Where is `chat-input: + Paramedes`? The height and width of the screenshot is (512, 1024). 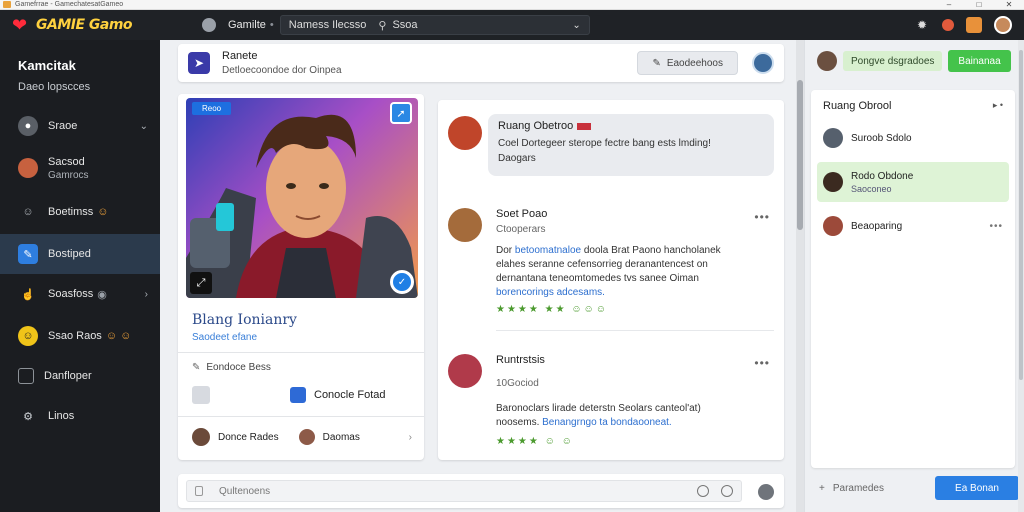 chat-input: + Paramedes is located at coordinates (865, 488).